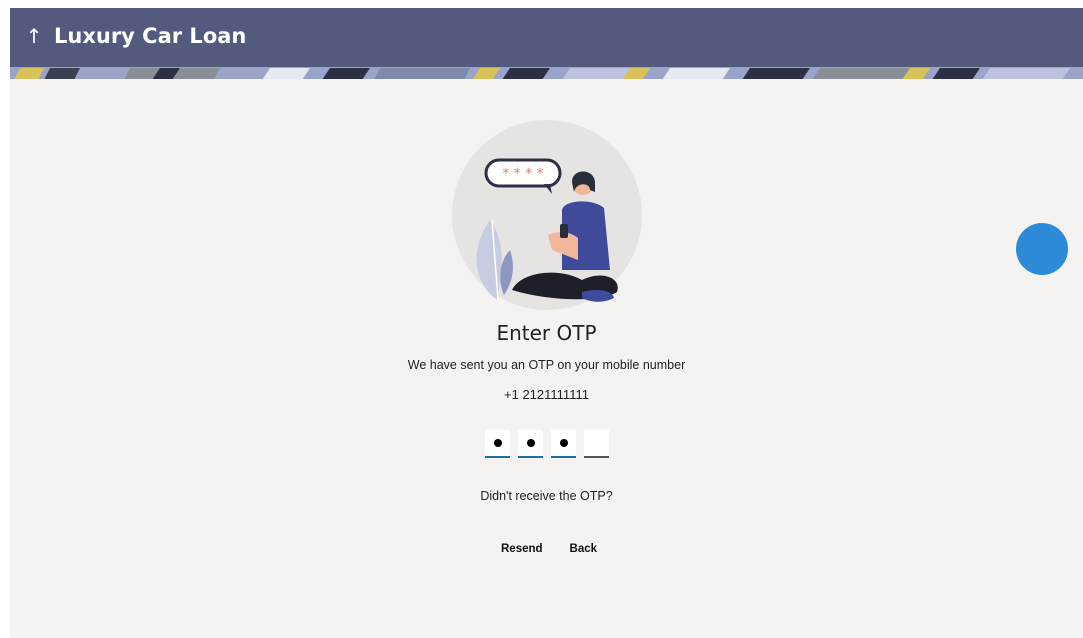 The height and width of the screenshot is (638, 1083). Describe the element at coordinates (546, 394) in the screenshot. I see `otp-phone-number: +1 2121111111` at that location.